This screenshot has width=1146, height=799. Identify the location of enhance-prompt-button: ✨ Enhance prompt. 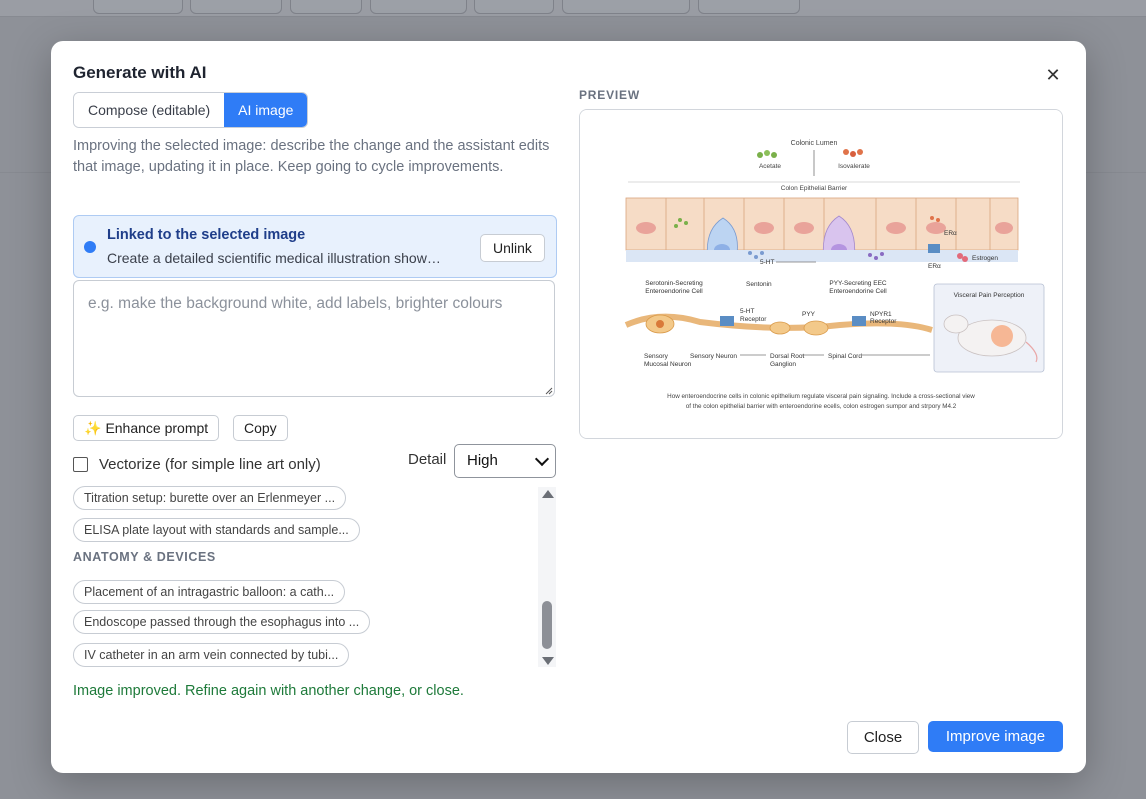
(146, 428).